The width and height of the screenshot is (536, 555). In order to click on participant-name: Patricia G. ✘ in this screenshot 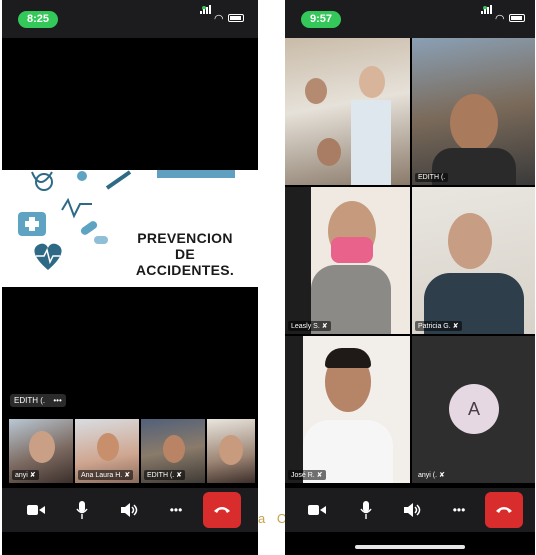, I will do `click(438, 326)`.